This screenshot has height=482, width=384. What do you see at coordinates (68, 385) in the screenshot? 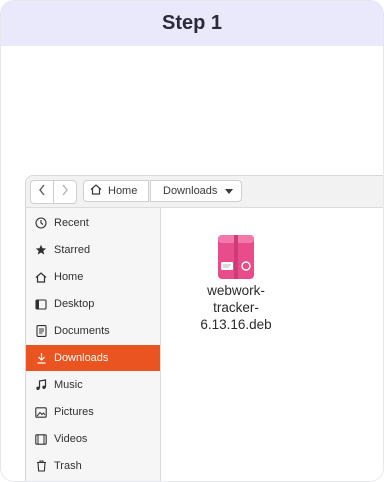
I see `sidebar-item-label: Music` at bounding box center [68, 385].